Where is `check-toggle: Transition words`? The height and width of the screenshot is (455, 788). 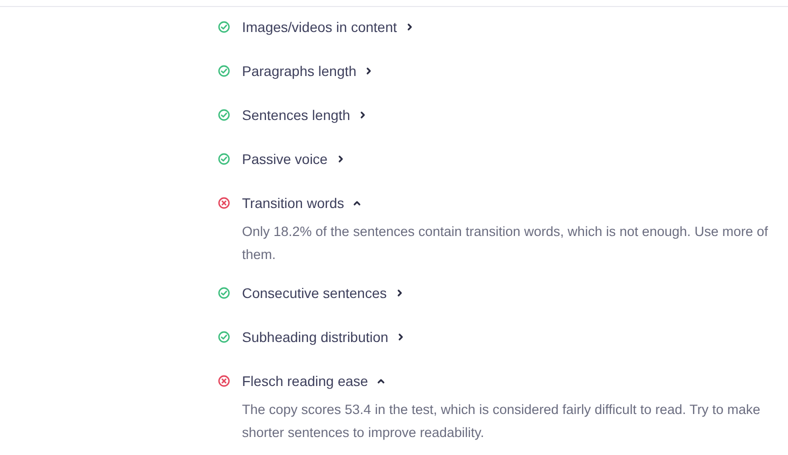
check-toggle: Transition words is located at coordinates (302, 203).